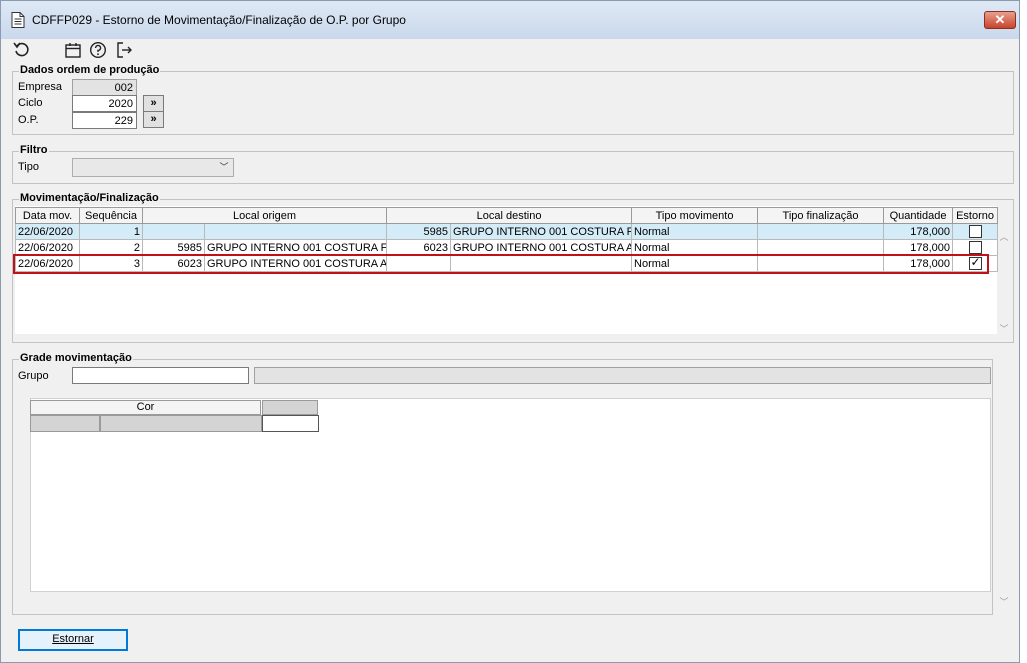 The height and width of the screenshot is (663, 1027). I want to click on tipo-label: Tipo, so click(28, 167).